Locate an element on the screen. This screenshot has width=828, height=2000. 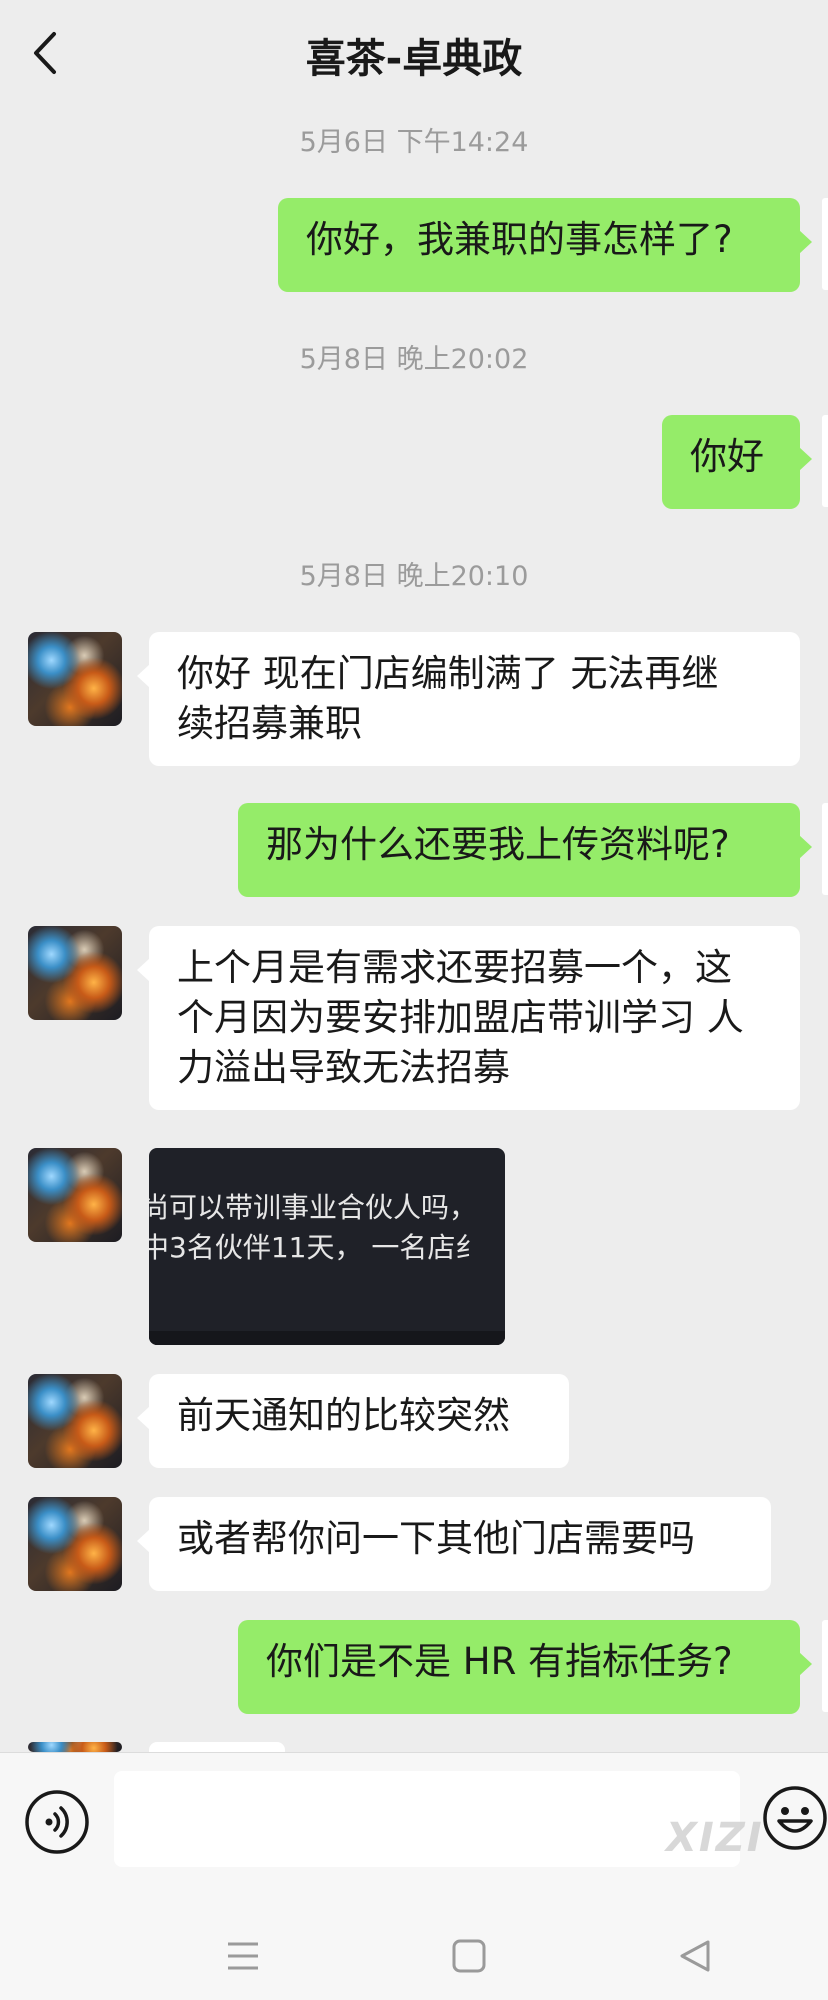
sent-message: 那为什么还要我上传资料呢? is located at coordinates (525, 850).